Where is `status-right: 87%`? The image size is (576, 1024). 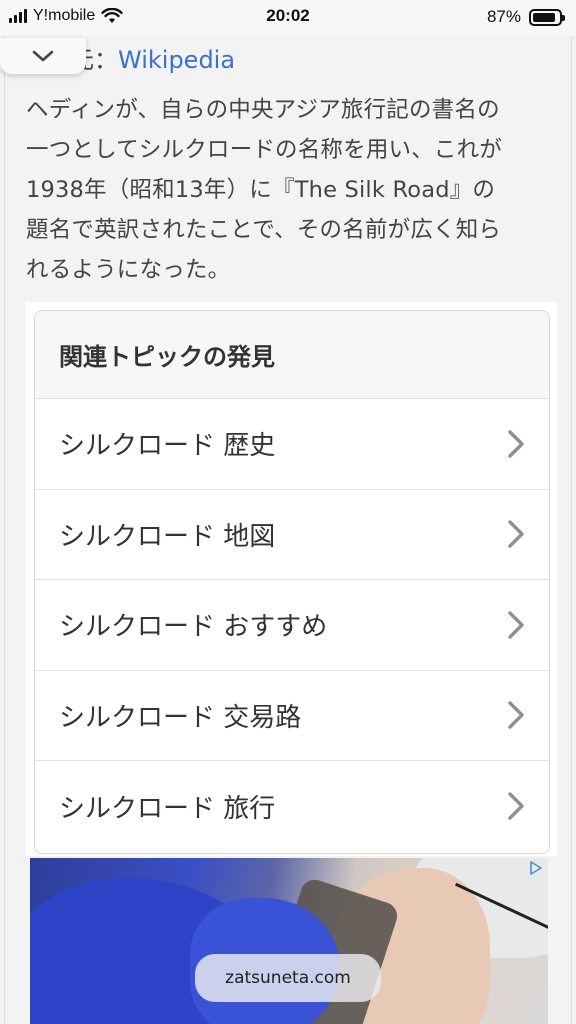 status-right: 87% is located at coordinates (525, 17).